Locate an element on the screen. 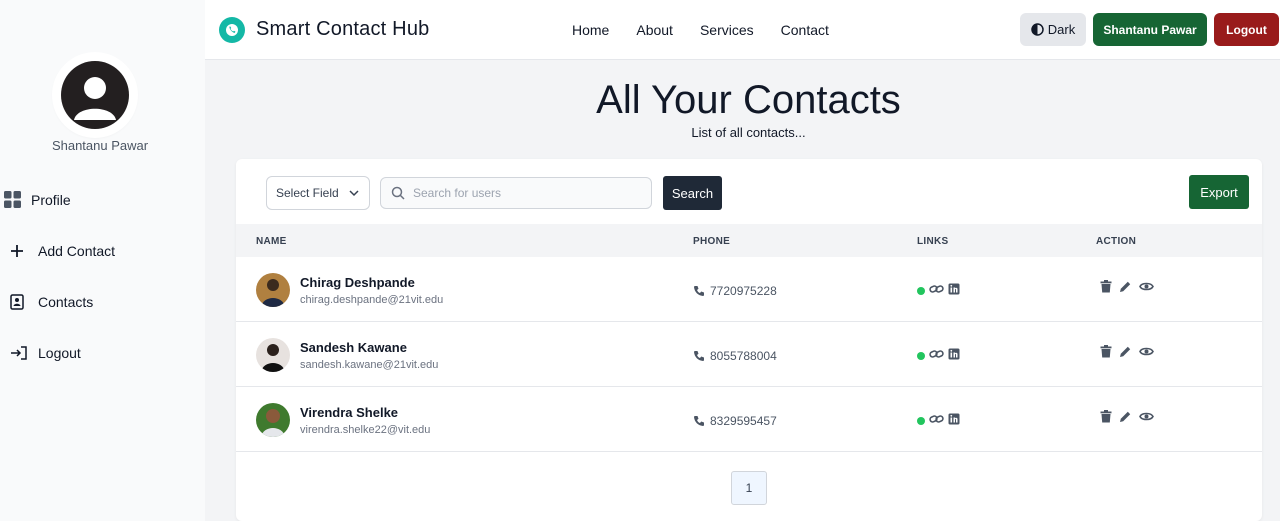 This screenshot has height=521, width=1280. user-profile-button: Shantanu Pawar is located at coordinates (1150, 29).